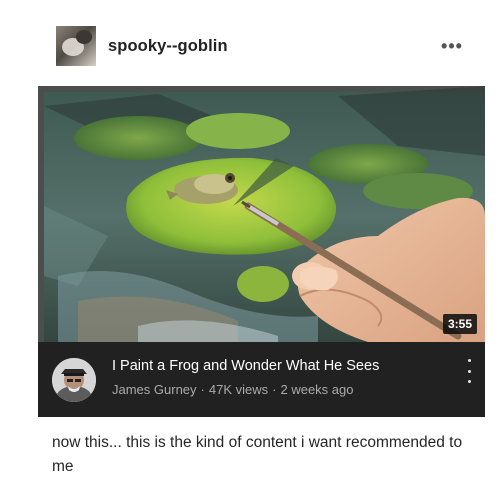 The image size is (500, 500). What do you see at coordinates (168, 46) in the screenshot?
I see `blog-username: spooky--goblin` at bounding box center [168, 46].